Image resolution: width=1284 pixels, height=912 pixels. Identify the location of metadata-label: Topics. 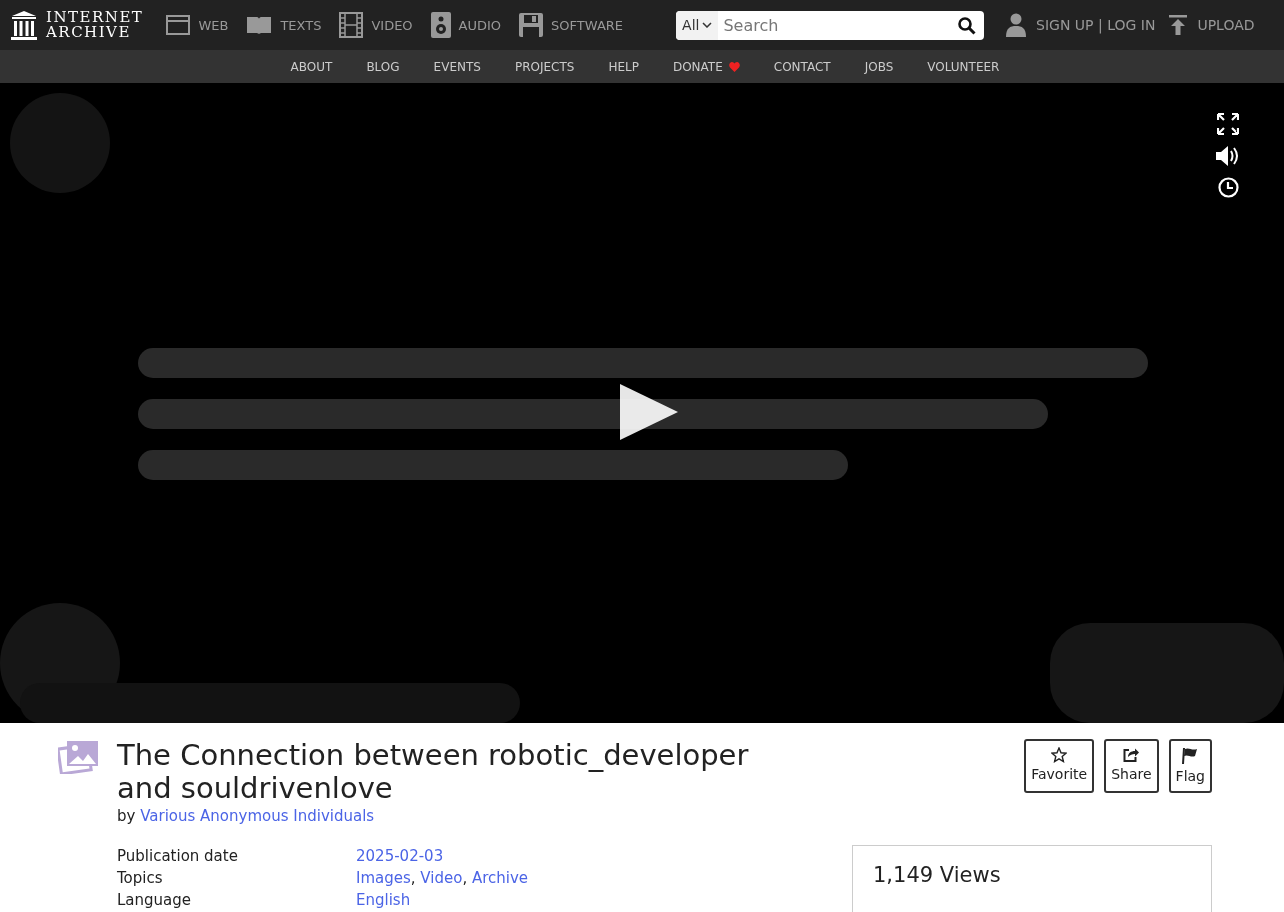
(140, 878).